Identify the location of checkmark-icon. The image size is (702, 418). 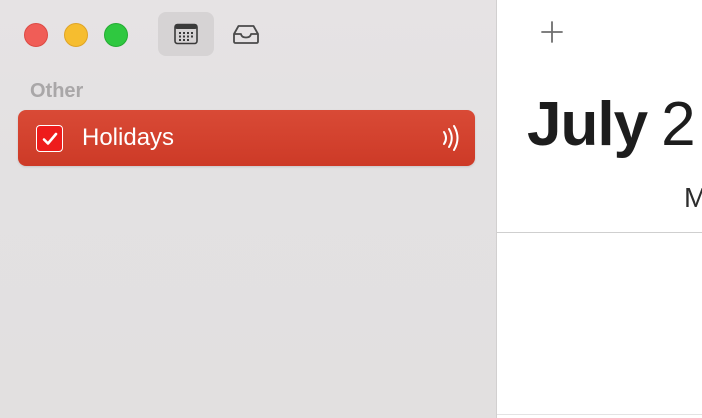
(49, 138).